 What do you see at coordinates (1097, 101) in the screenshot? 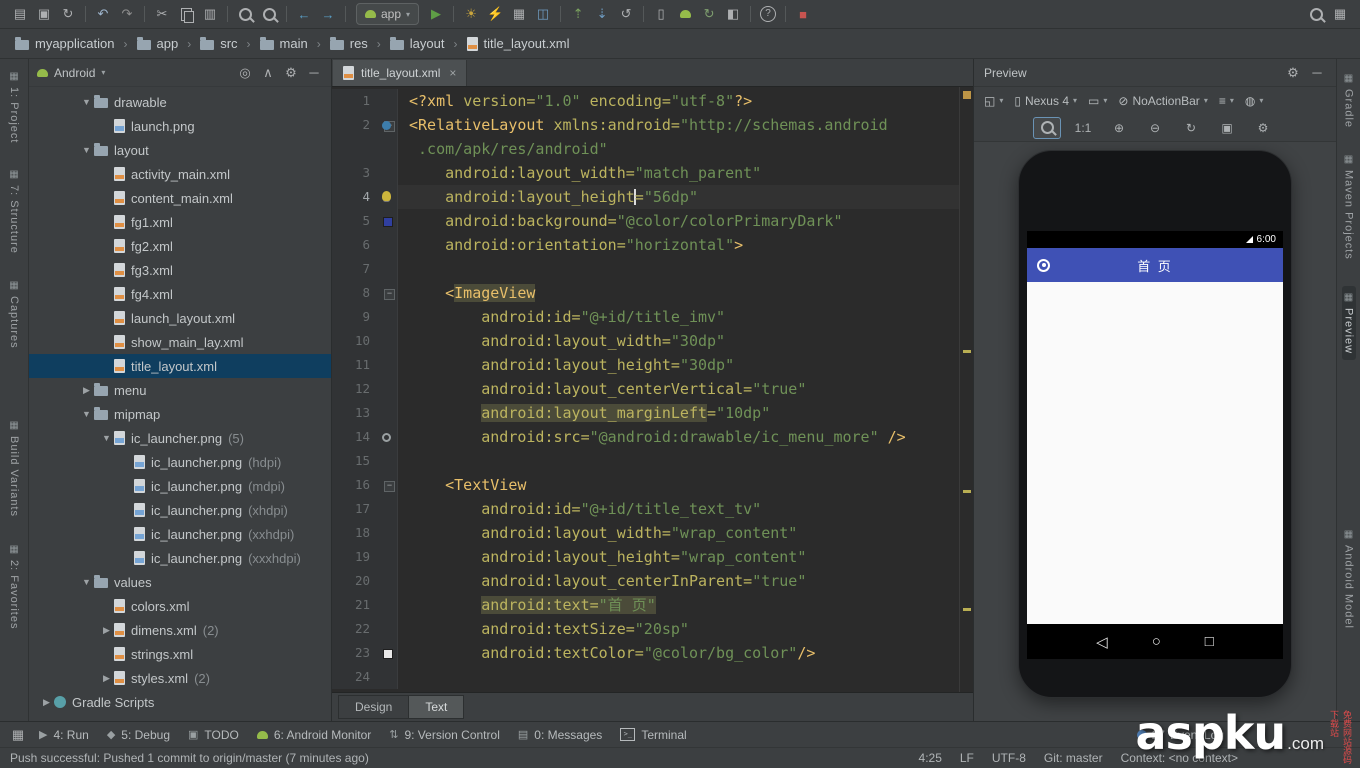
I see `dock-mode-icon: ▭ ▾` at bounding box center [1097, 101].